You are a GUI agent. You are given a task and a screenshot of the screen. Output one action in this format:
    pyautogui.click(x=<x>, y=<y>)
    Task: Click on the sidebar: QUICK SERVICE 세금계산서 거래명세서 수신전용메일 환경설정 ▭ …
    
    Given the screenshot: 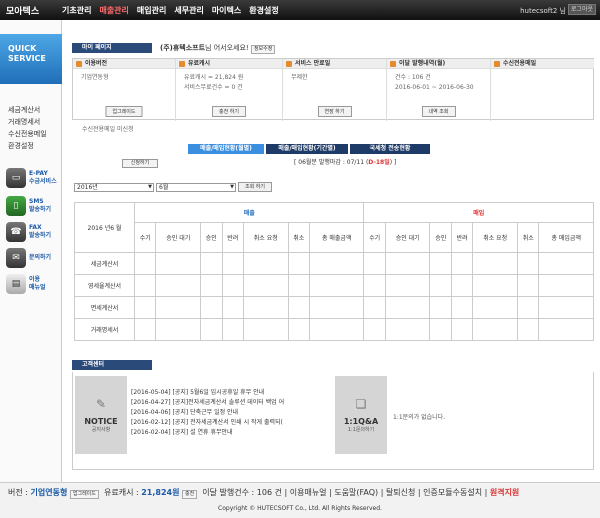 What is the action you would take?
    pyautogui.click(x=31, y=251)
    